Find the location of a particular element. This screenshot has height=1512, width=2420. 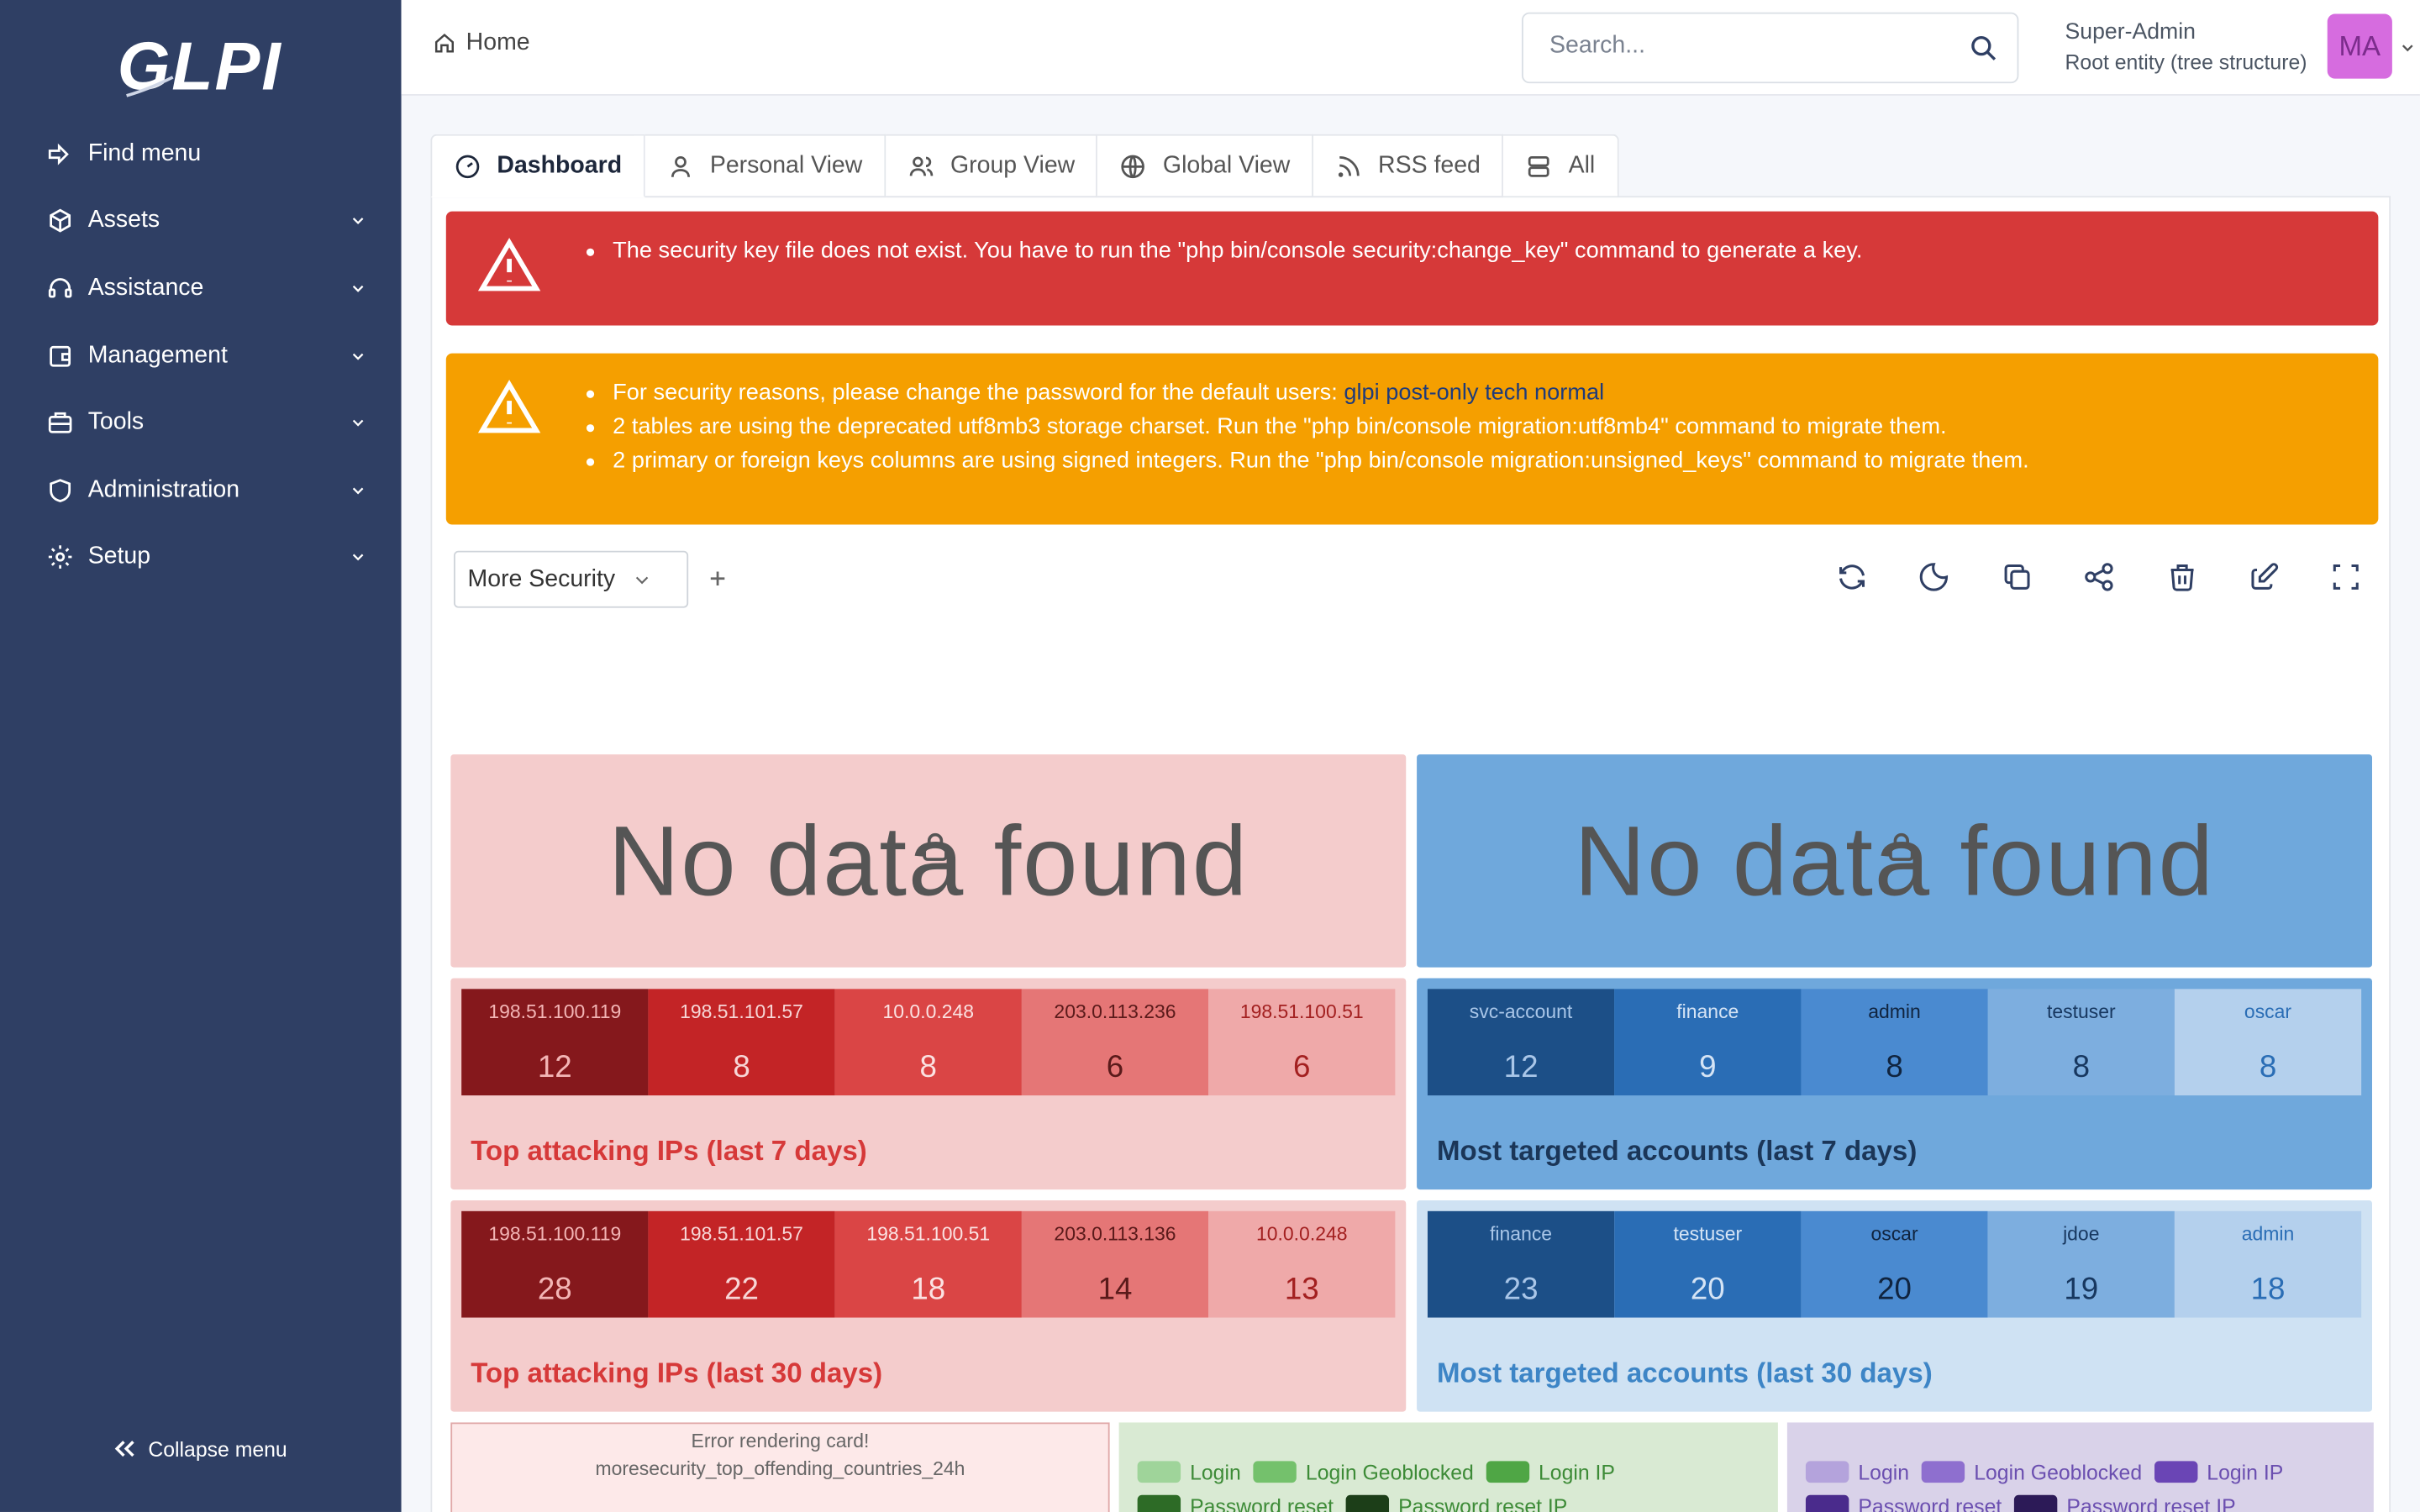

sidebar-item-label: Setup is located at coordinates (119, 556).